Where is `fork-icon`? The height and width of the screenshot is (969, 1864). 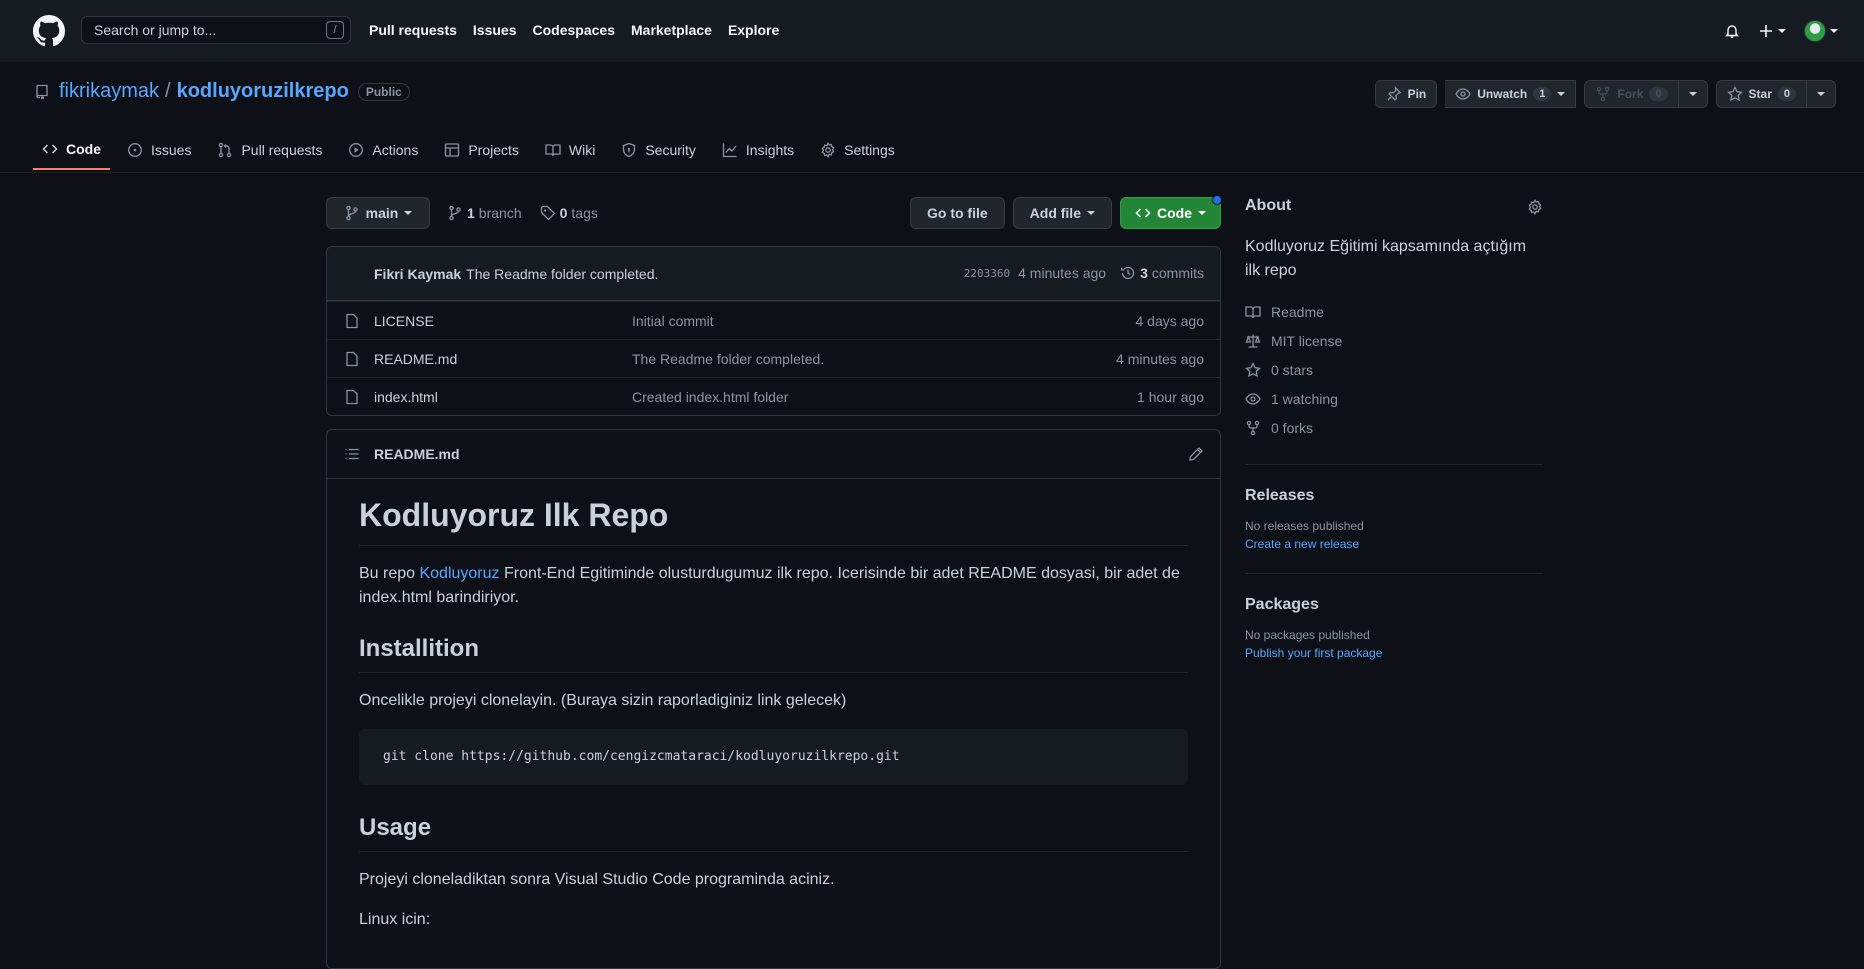 fork-icon is located at coordinates (1253, 428).